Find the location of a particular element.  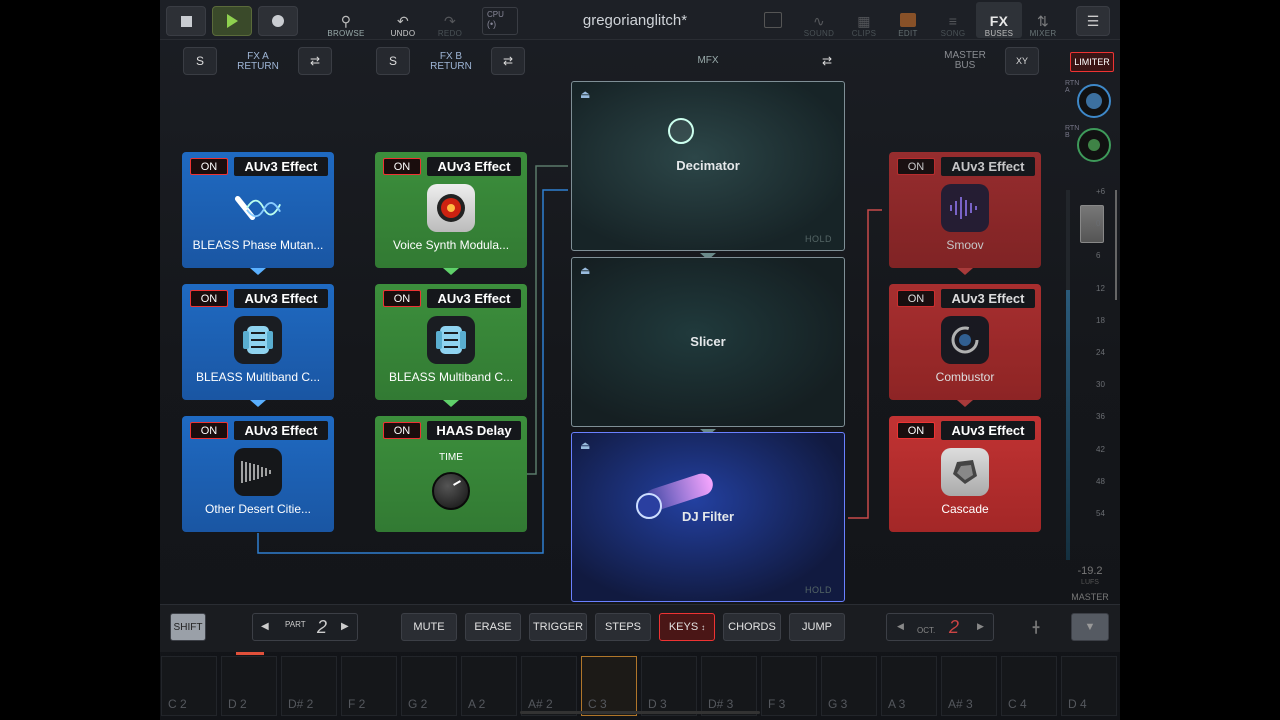

octave-label: OCT. is located at coordinates (926, 630).